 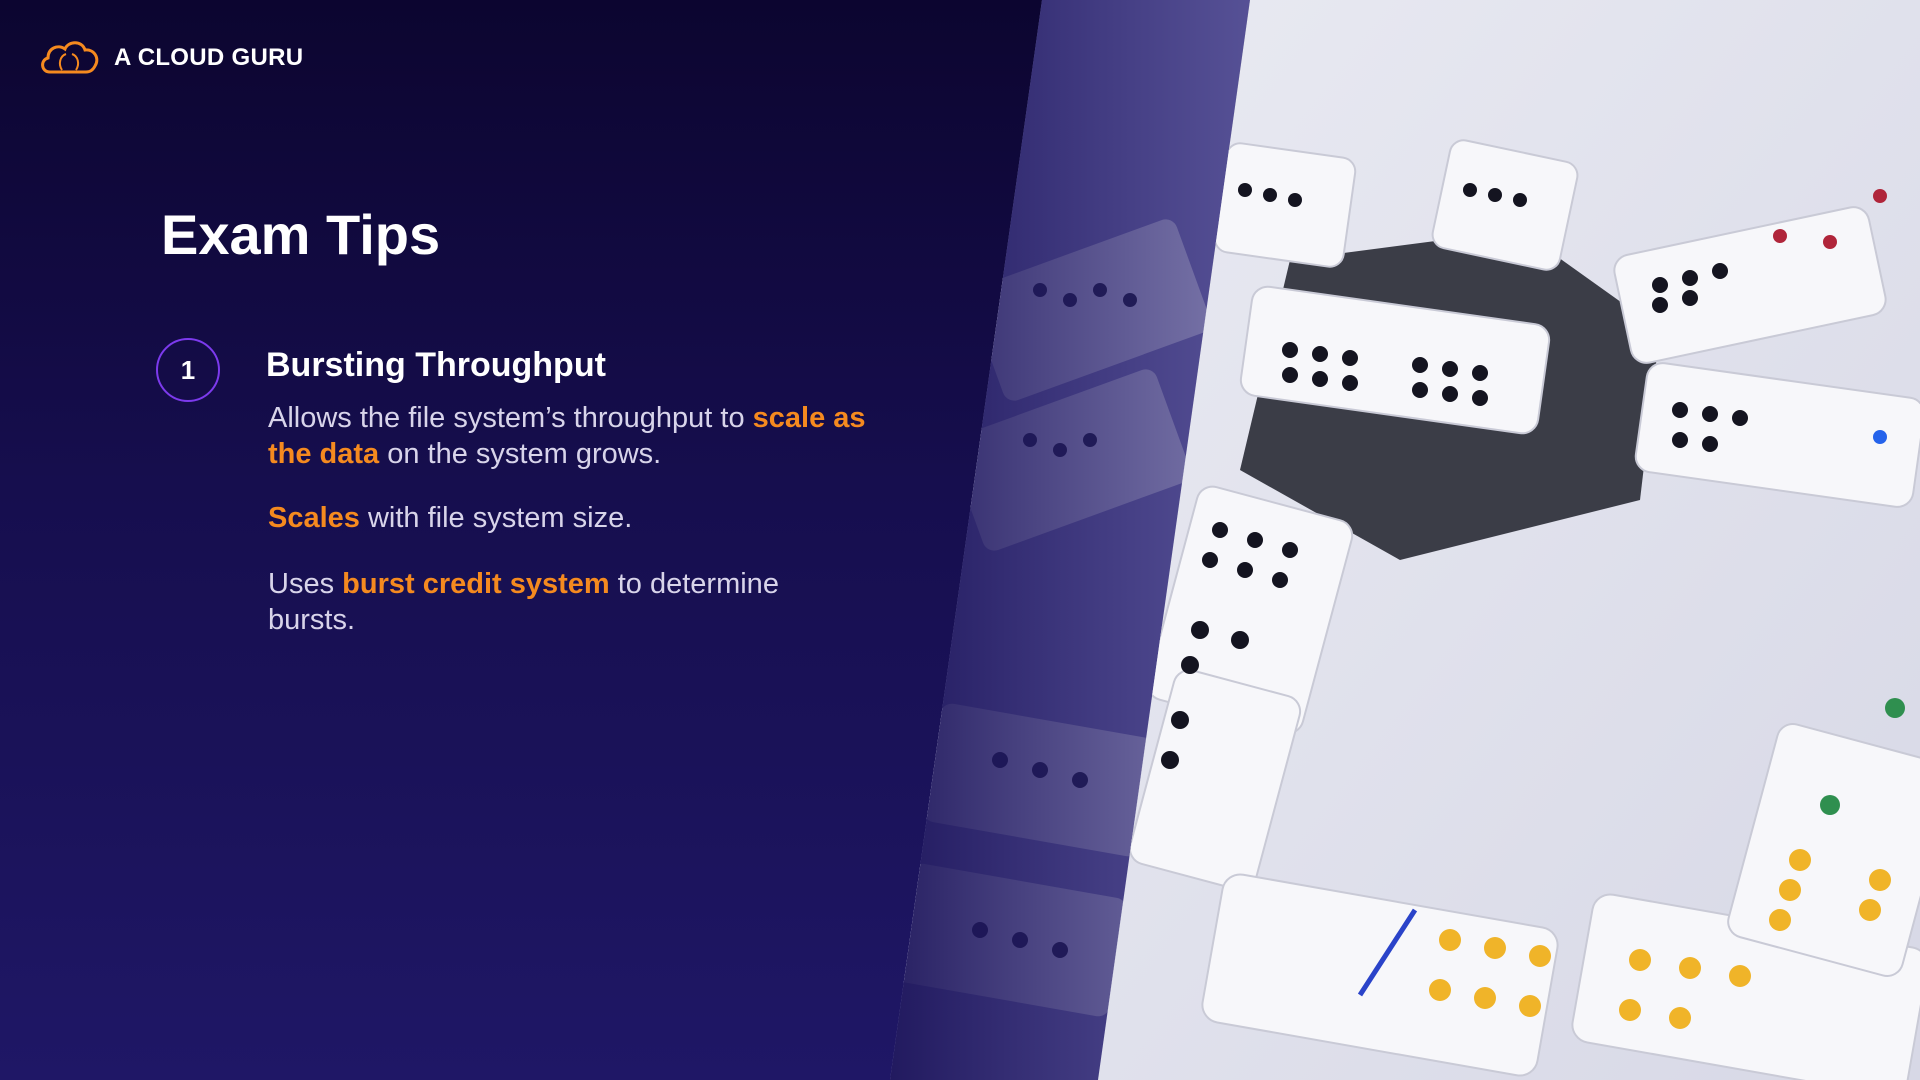 I want to click on brand-name: A CLOUD GURU, so click(x=209, y=57).